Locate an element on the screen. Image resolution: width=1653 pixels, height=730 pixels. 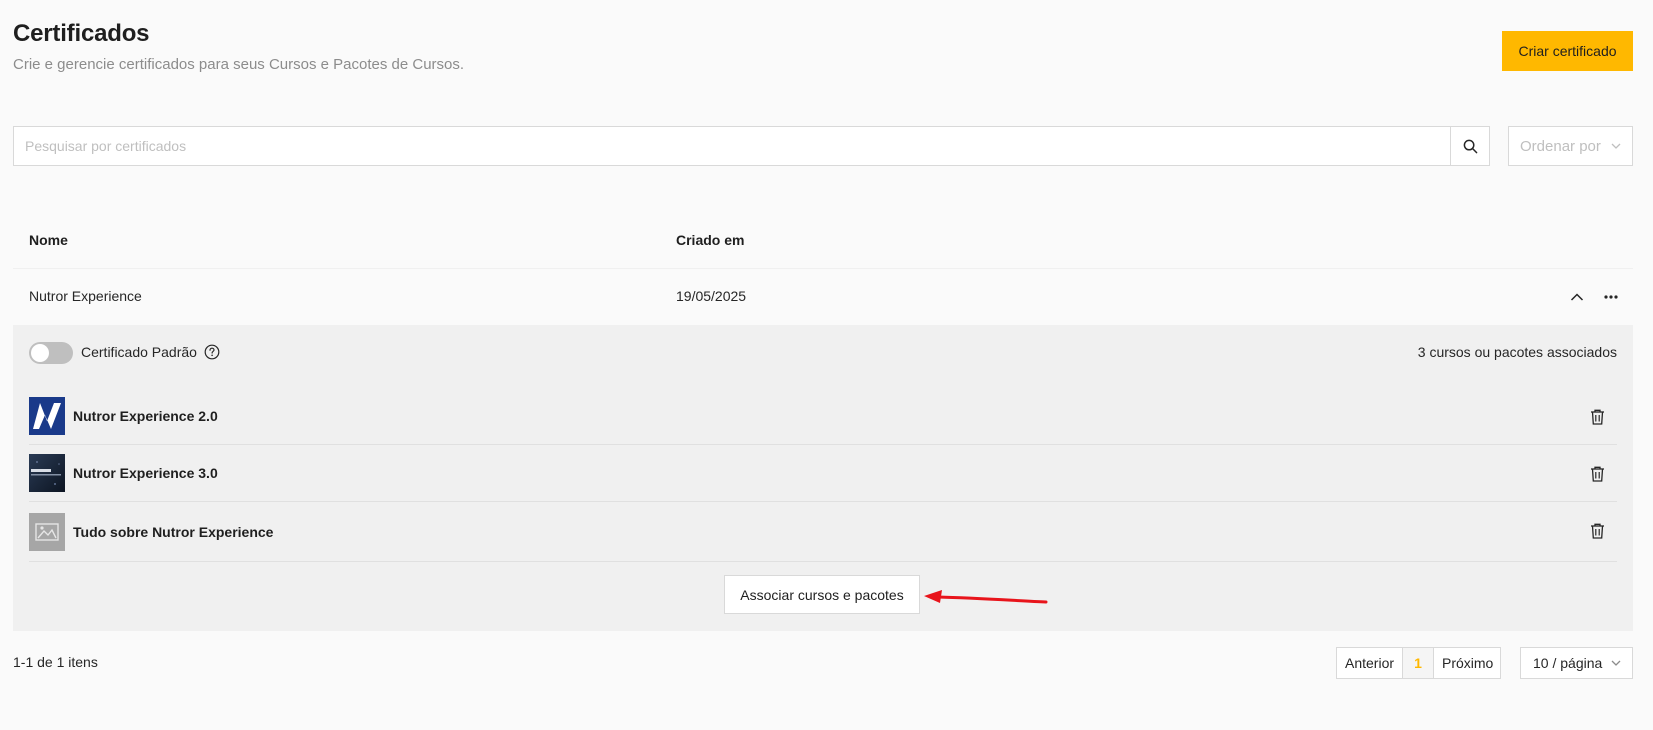
page-title: Certificados is located at coordinates (81, 33).